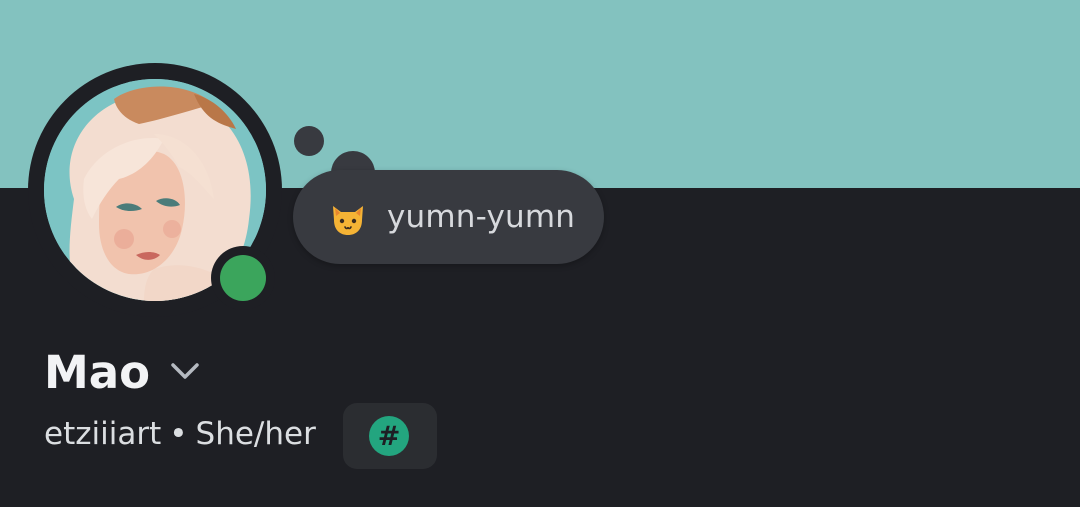 The image size is (1080, 507). Describe the element at coordinates (243, 278) in the screenshot. I see `online-status-indicator` at that location.